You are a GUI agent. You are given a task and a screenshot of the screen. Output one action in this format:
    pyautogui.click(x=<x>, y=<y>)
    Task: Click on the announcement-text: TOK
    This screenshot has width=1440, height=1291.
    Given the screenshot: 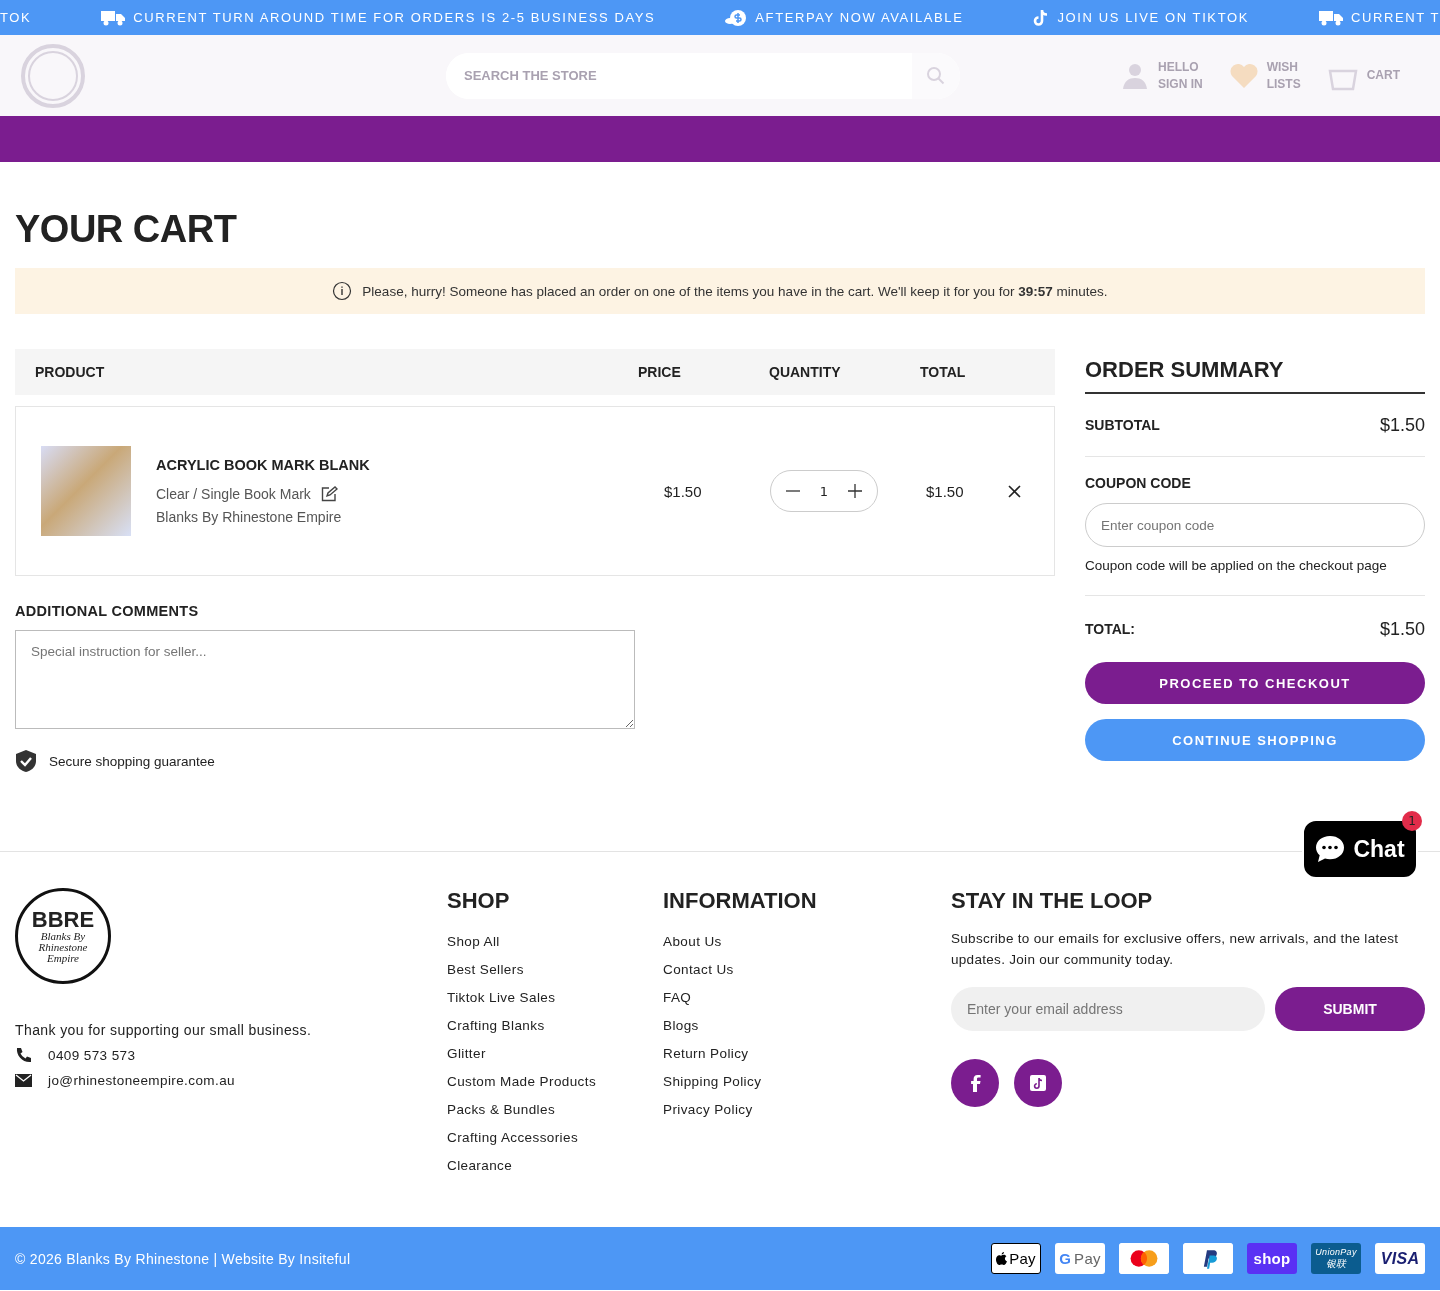 What is the action you would take?
    pyautogui.click(x=16, y=17)
    